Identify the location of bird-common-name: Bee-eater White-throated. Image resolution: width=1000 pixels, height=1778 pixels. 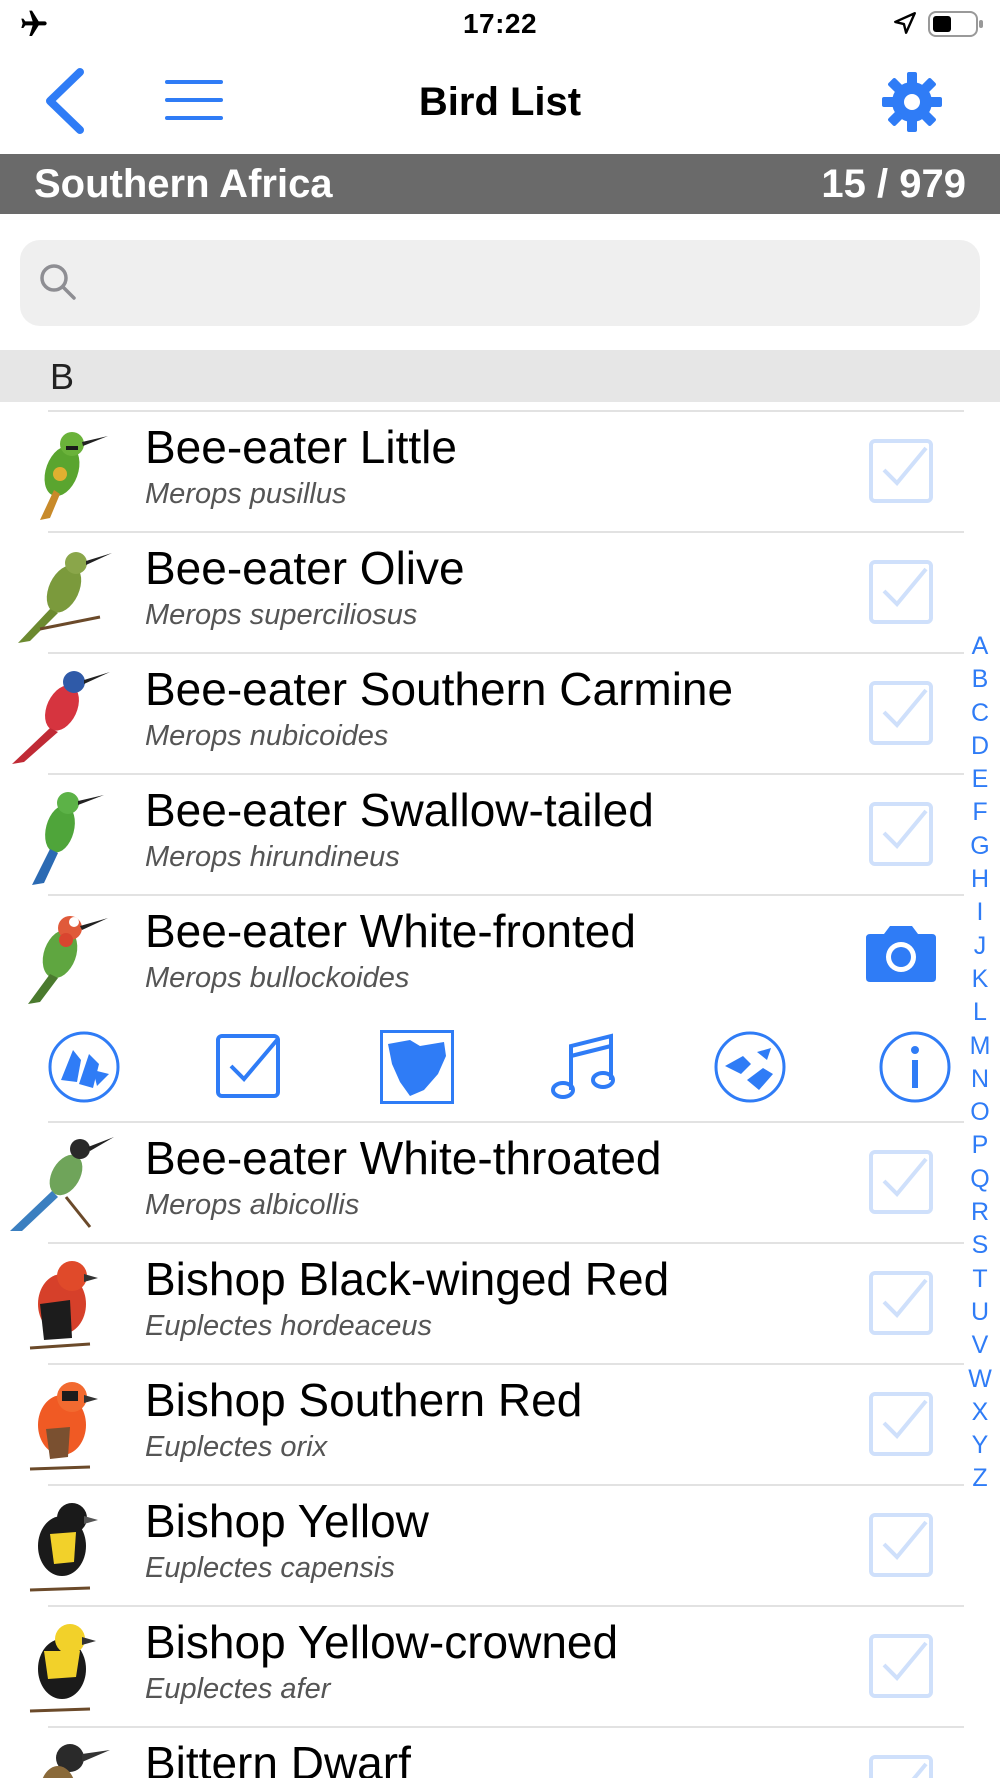
(403, 1158).